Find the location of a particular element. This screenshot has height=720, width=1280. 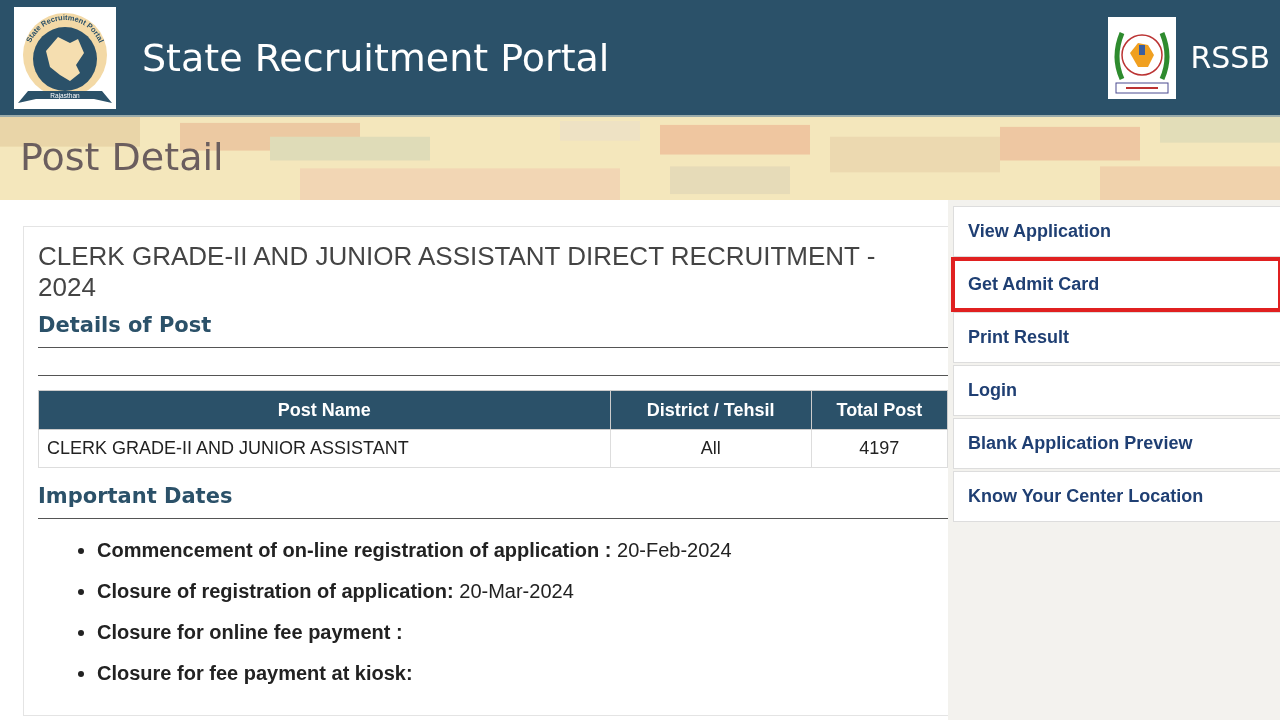

date-item: Closure for online fee payment : is located at coordinates (250, 632).